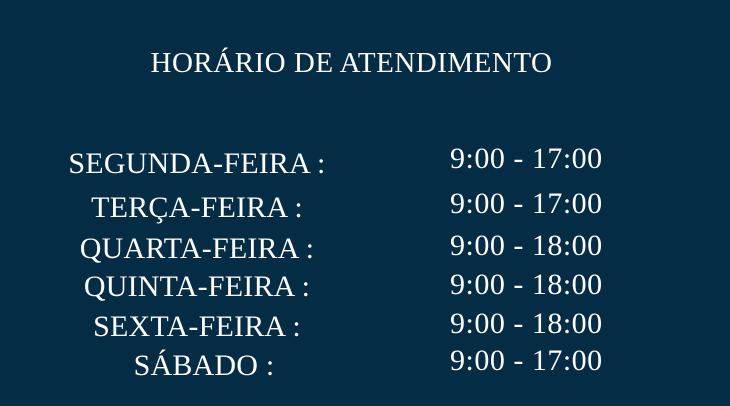  What do you see at coordinates (197, 326) in the screenshot?
I see `day-label-friday: SEXTA-FEIRA :` at bounding box center [197, 326].